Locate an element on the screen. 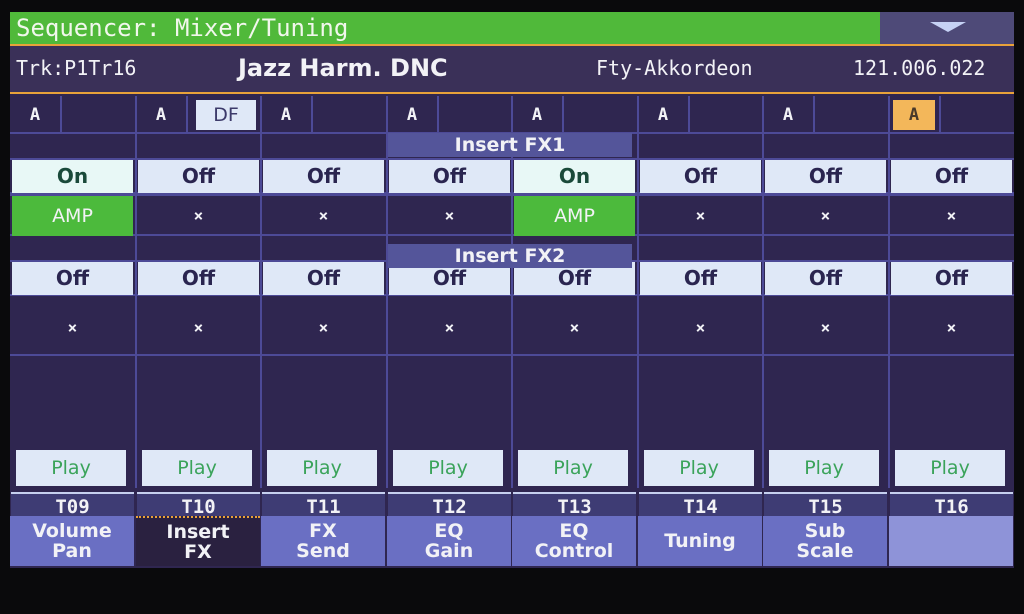 This screenshot has width=1024, height=614. tab-sub-scale: Sub Scale is located at coordinates (825, 541).